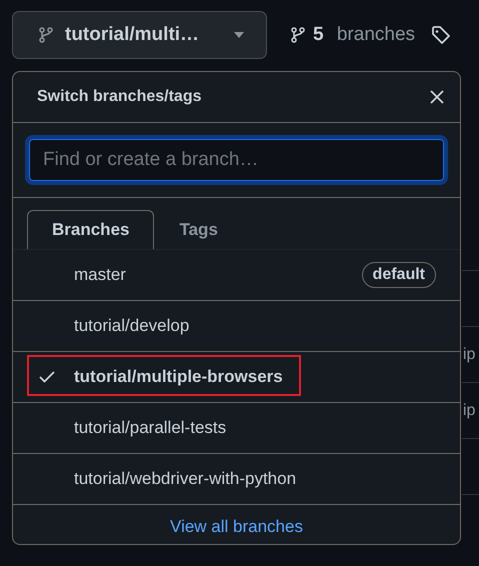  What do you see at coordinates (236, 377) in the screenshot?
I see `branch-item: tutorial/multiple-browsers` at bounding box center [236, 377].